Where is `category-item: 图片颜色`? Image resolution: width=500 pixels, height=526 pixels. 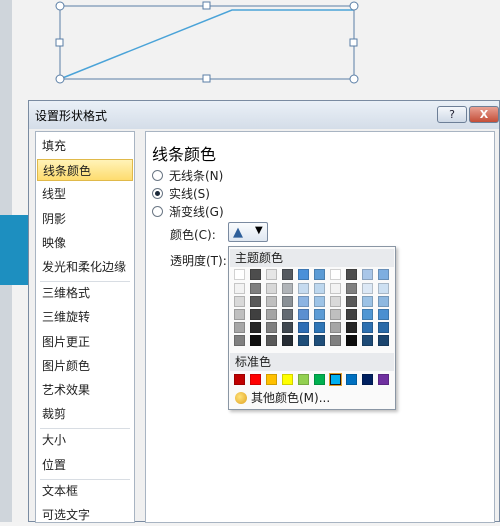
category-item: 图片颜色 is located at coordinates (85, 366).